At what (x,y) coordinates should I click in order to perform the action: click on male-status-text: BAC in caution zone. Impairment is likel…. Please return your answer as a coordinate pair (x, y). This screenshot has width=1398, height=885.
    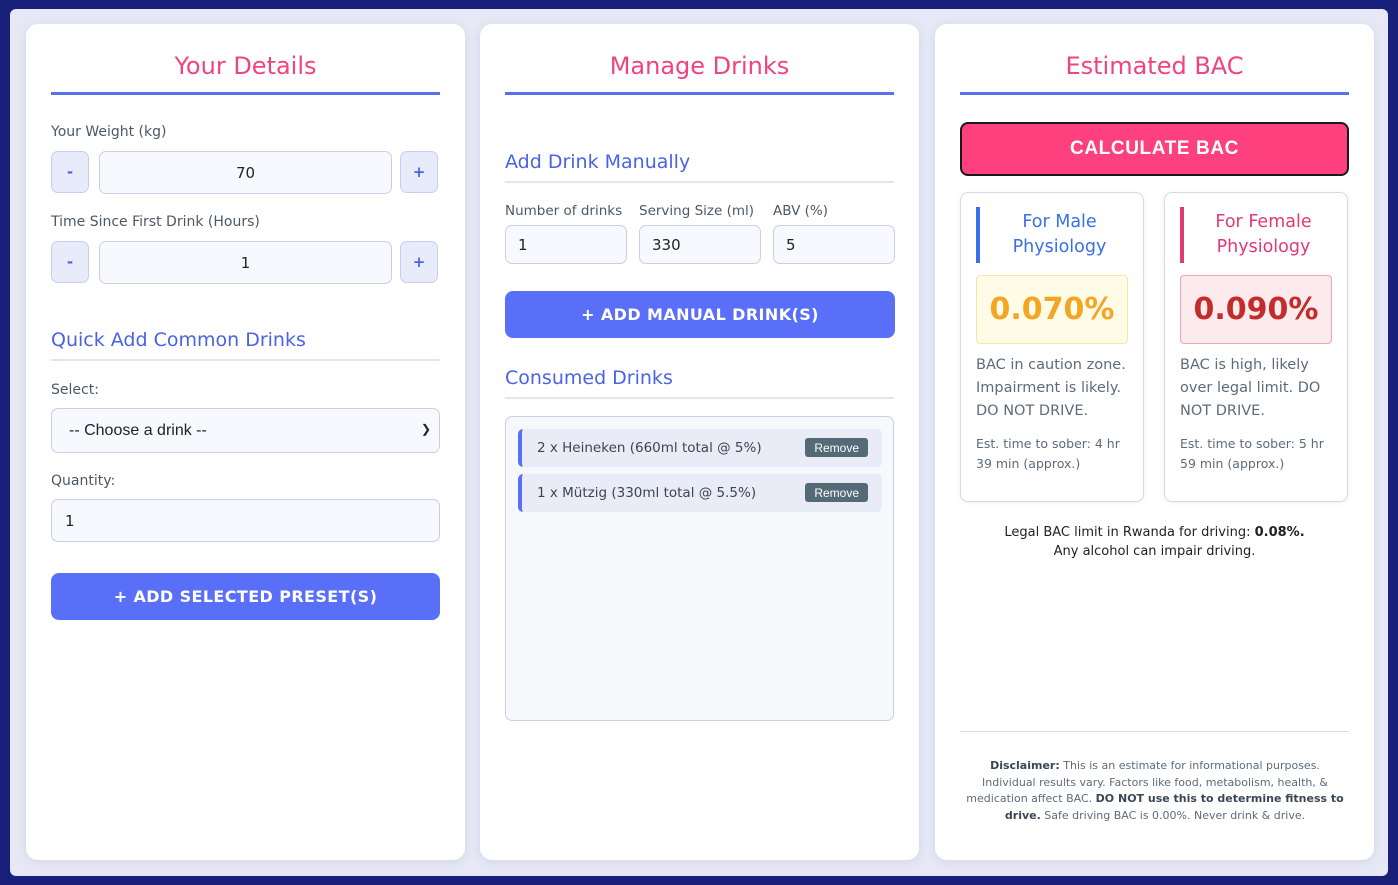
    Looking at the image, I should click on (1051, 388).